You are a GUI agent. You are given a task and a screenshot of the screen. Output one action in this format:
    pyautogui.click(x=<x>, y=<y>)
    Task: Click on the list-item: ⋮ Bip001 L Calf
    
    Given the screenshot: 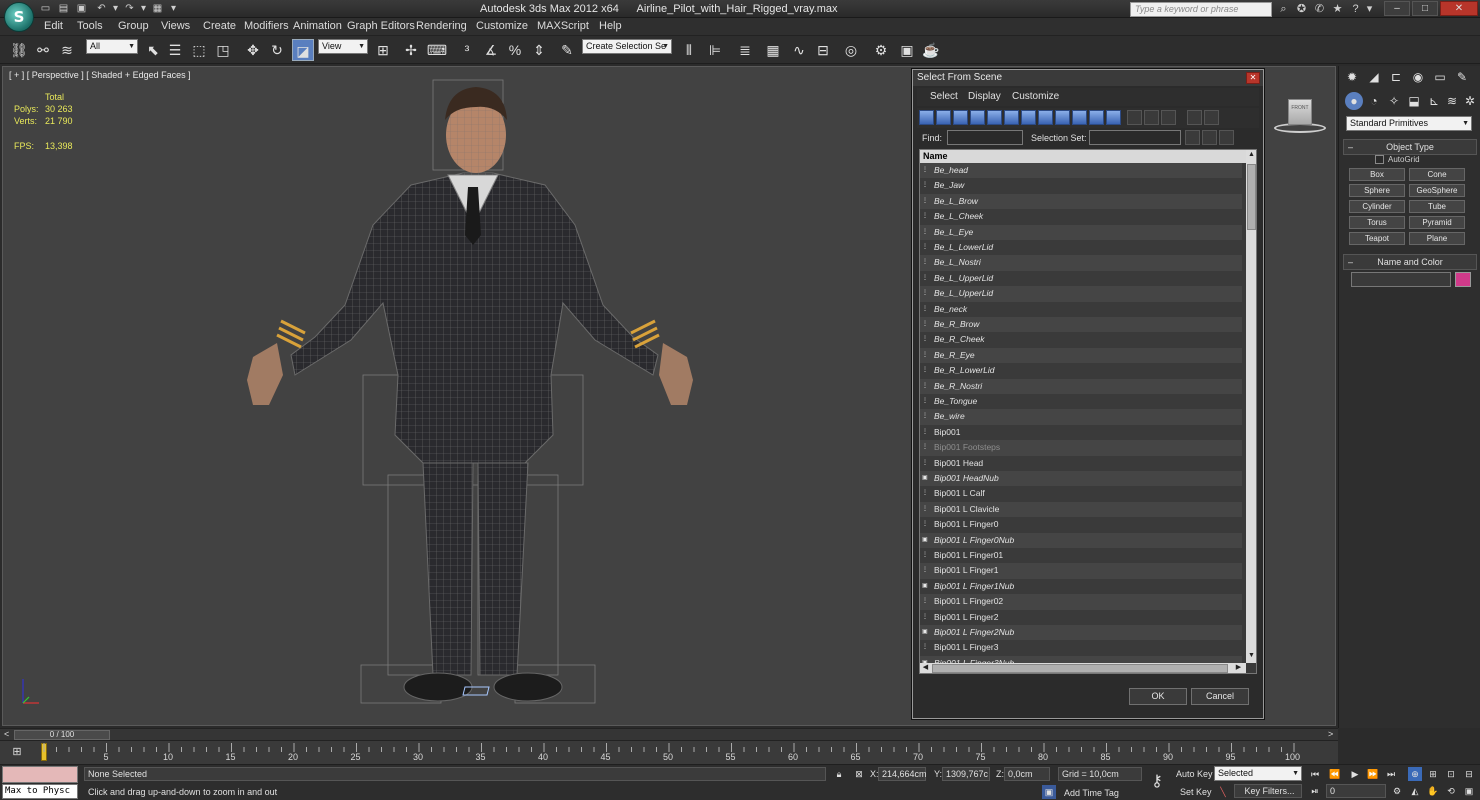 What is the action you would take?
    pyautogui.click(x=1081, y=493)
    